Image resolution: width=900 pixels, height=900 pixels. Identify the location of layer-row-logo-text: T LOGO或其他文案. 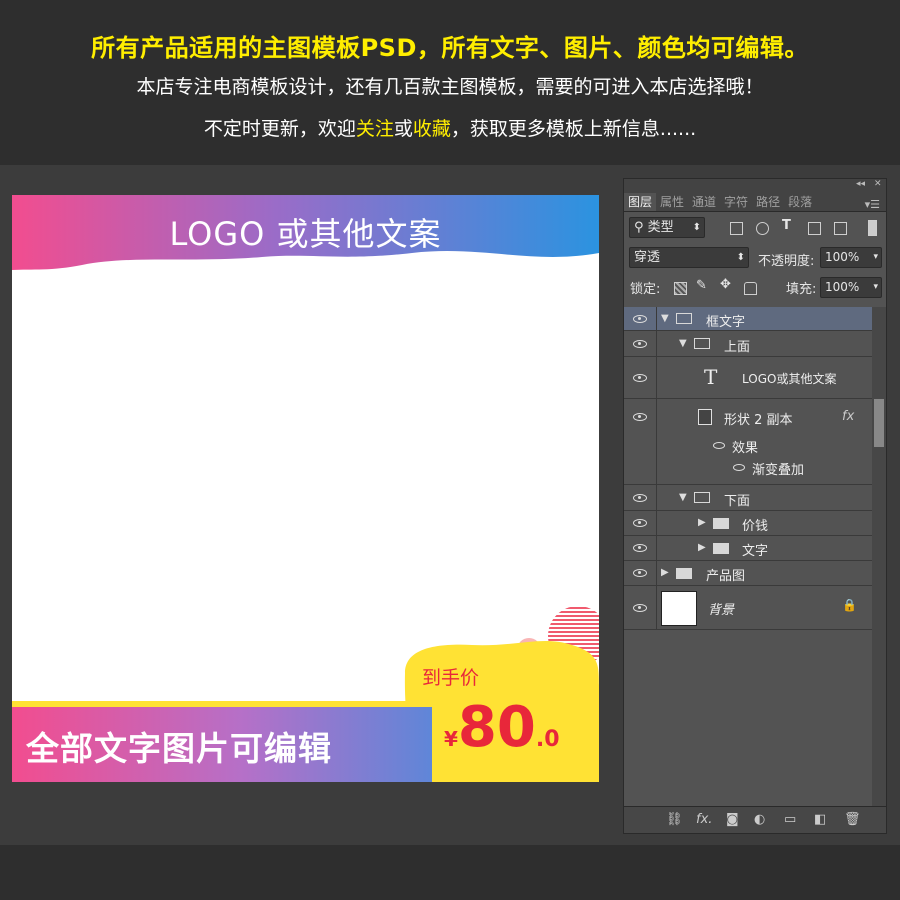
(748, 378).